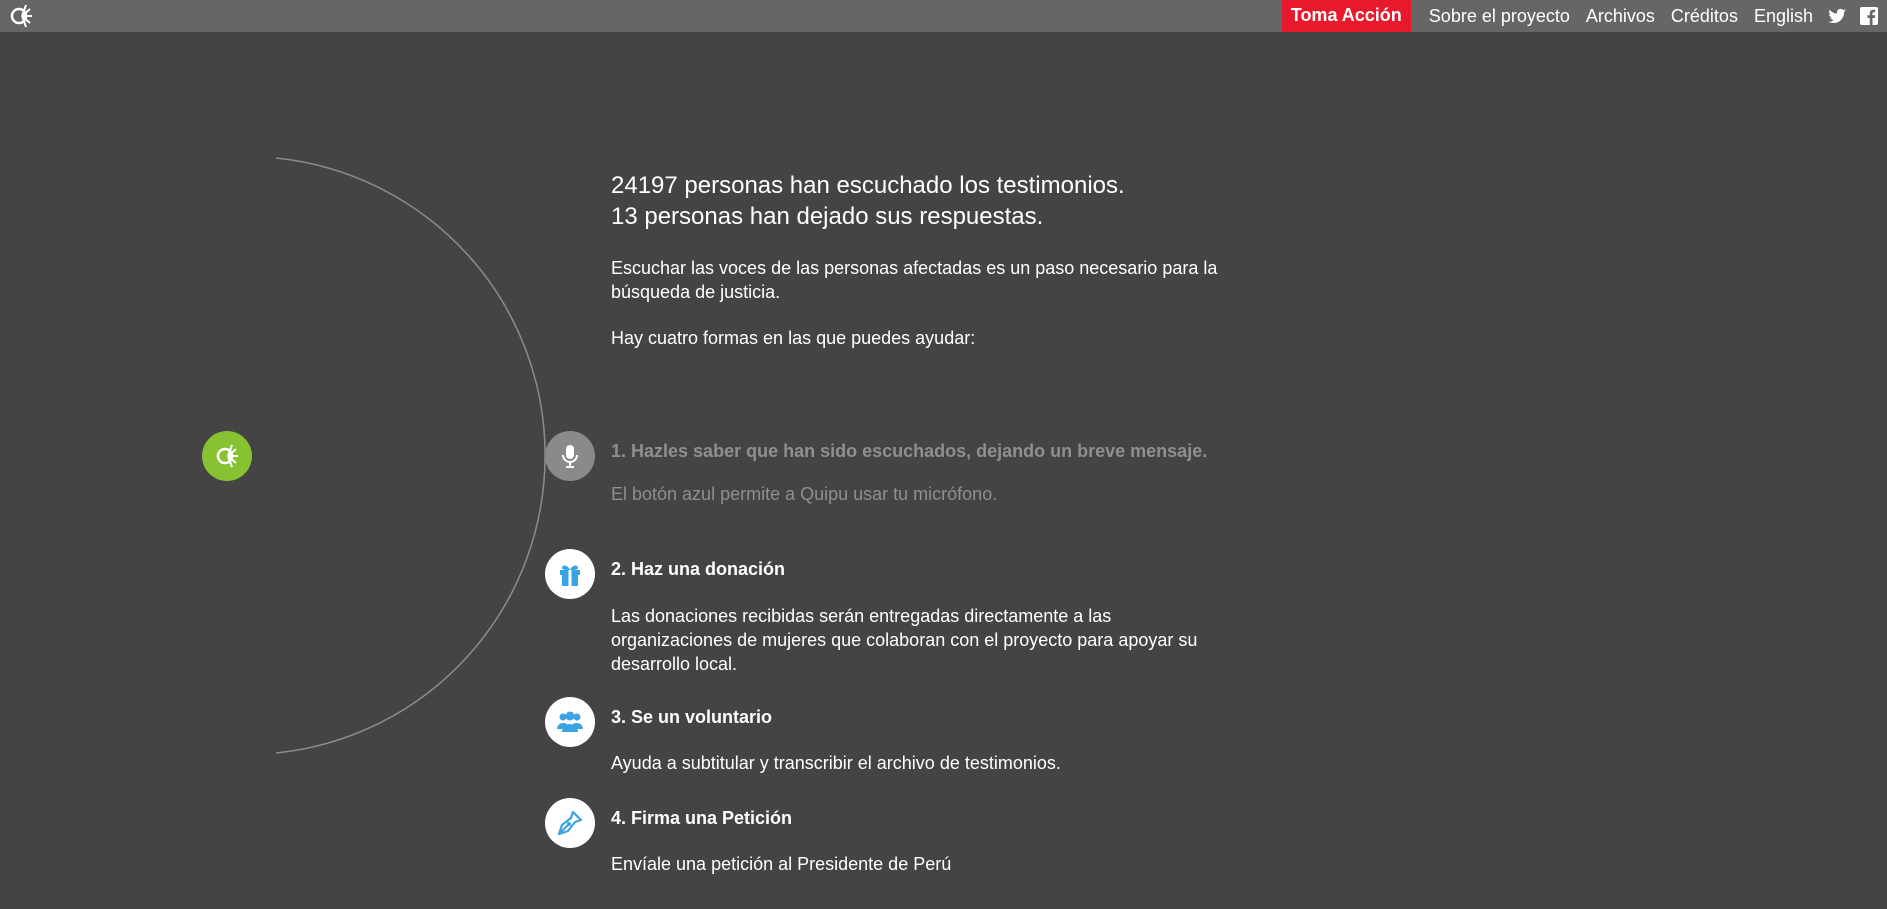  I want to click on step-1-icon-circle, so click(570, 456).